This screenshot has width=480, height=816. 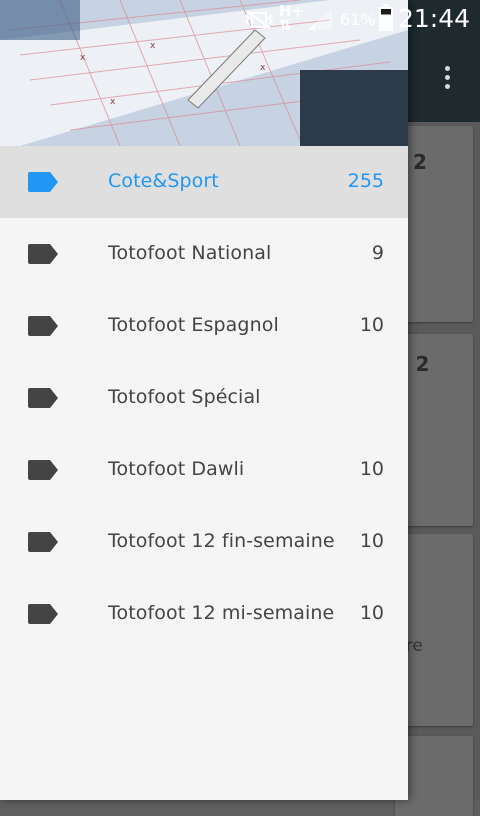 I want to click on drawer-item-totofoot-special: Totofoot Spécial, so click(x=204, y=398).